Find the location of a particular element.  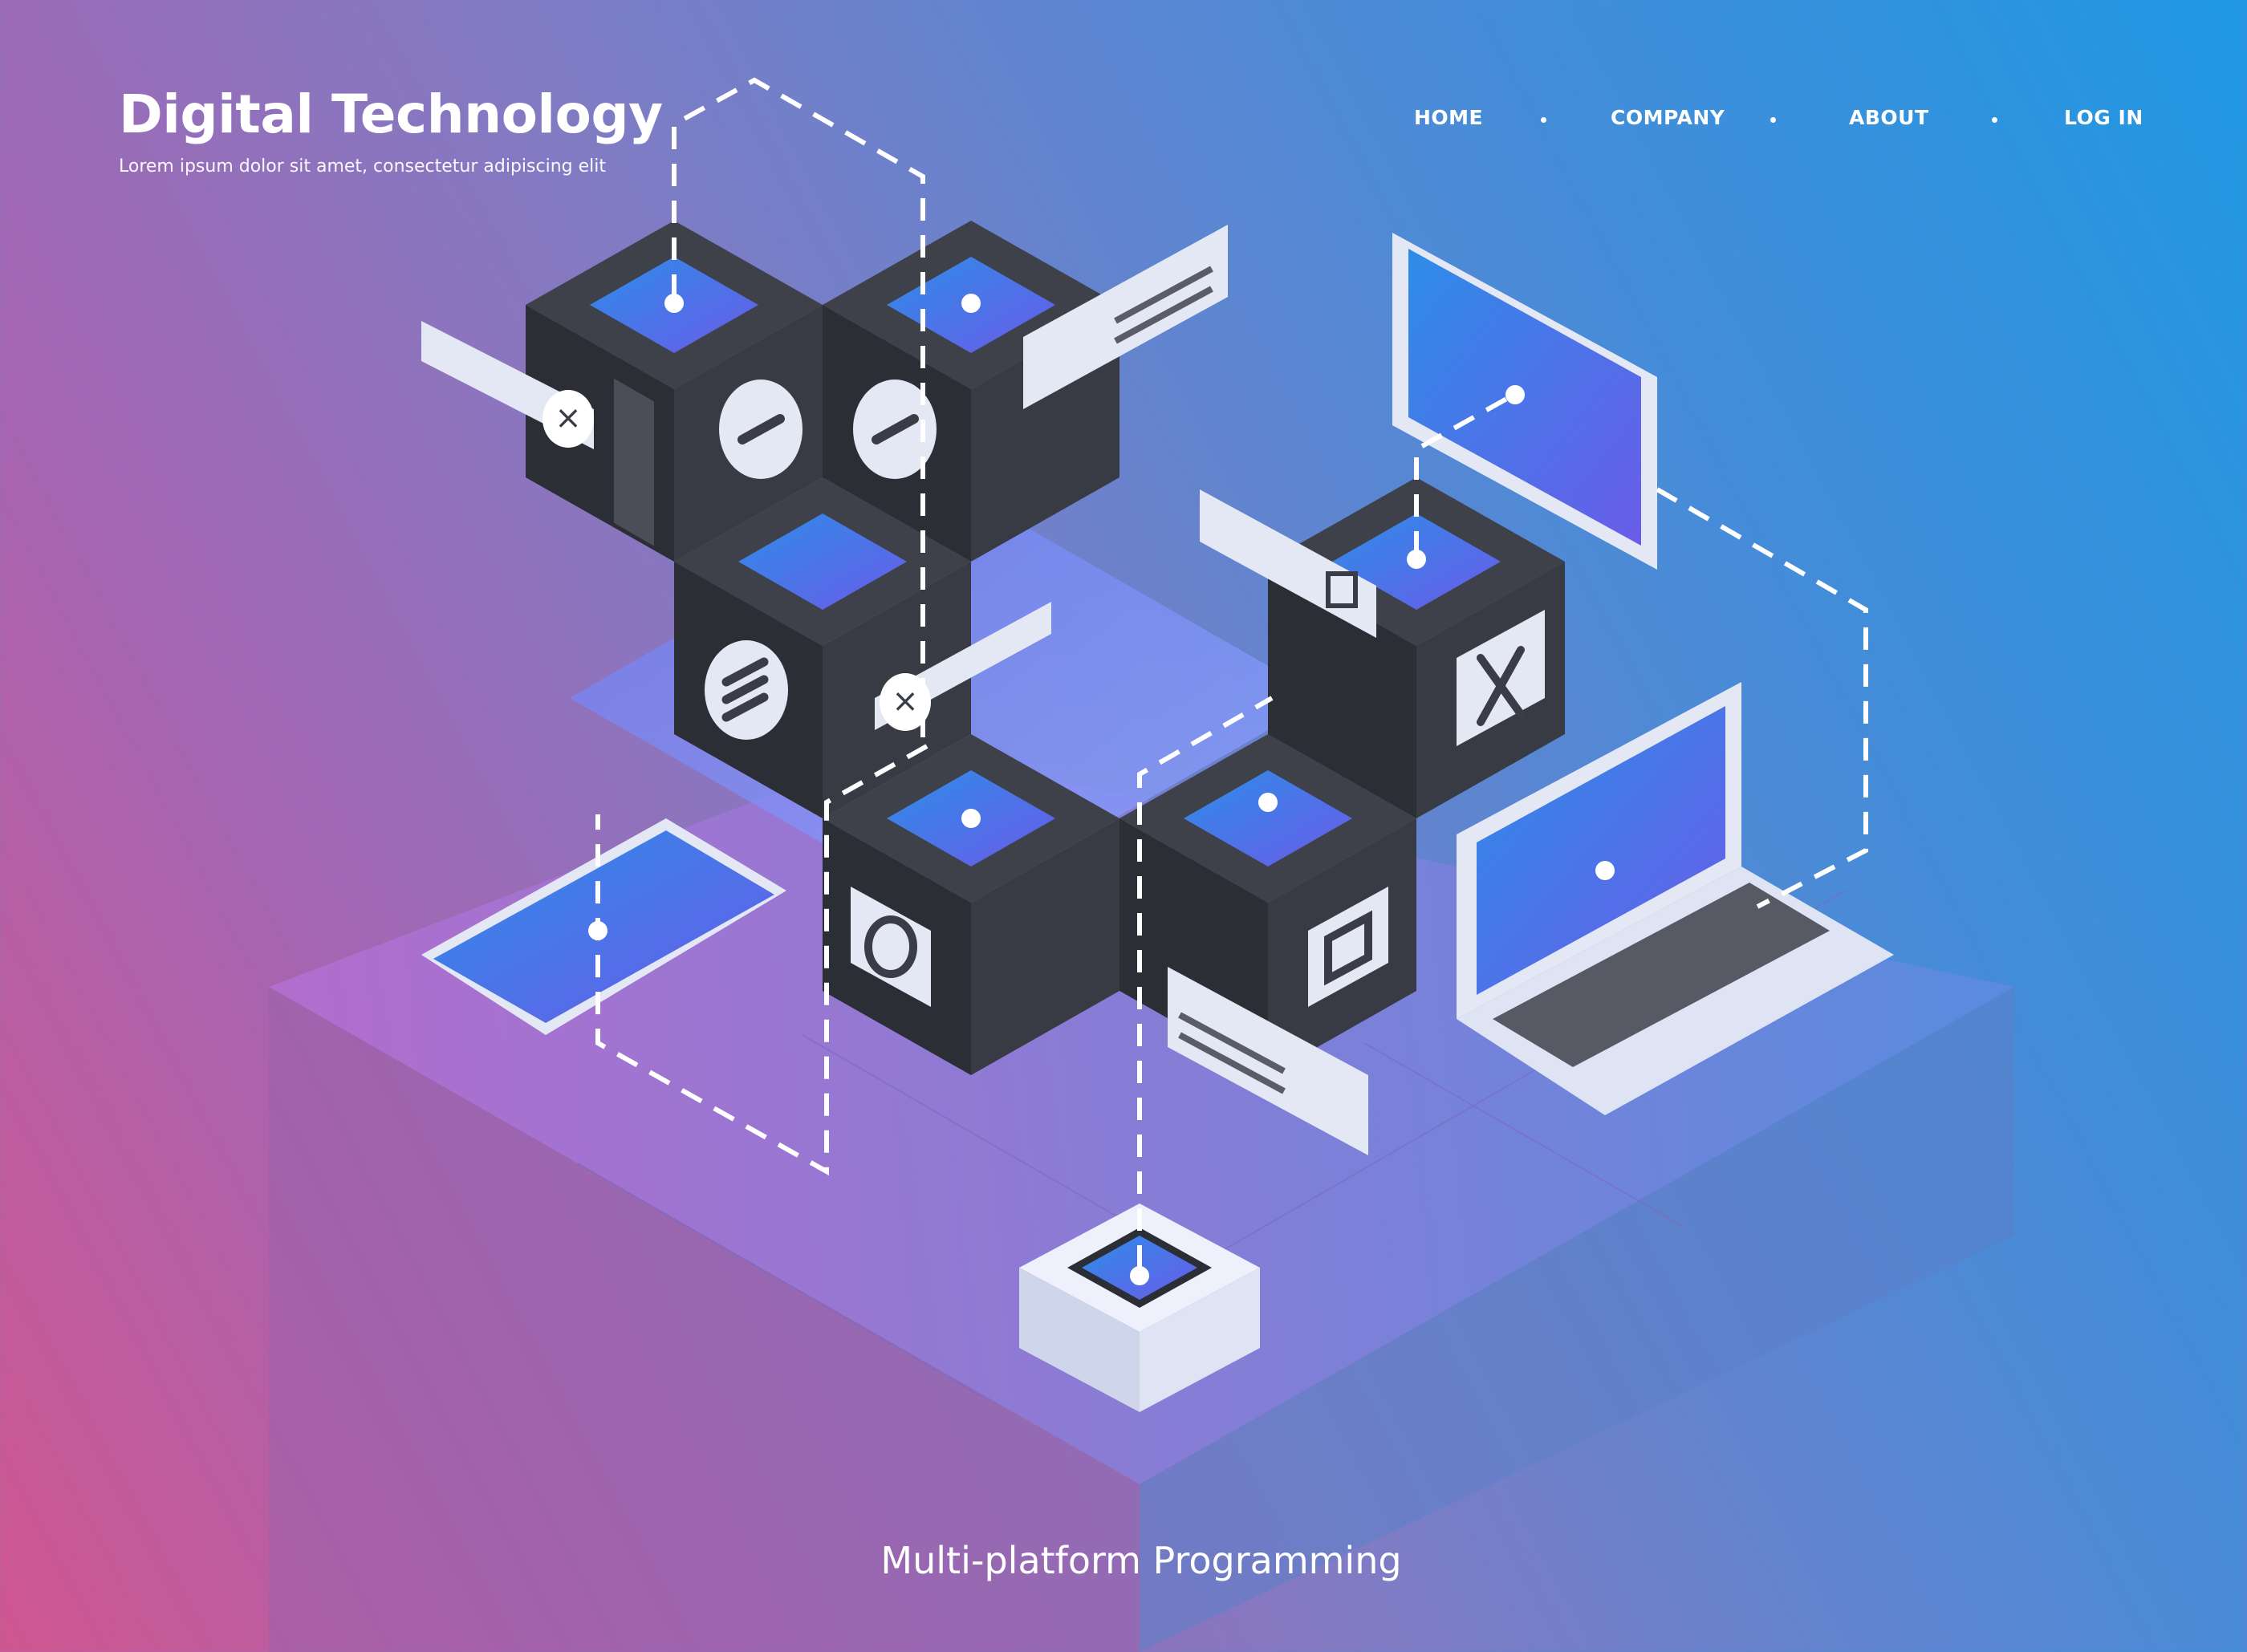

nav-company: COMPANY is located at coordinates (1668, 118).